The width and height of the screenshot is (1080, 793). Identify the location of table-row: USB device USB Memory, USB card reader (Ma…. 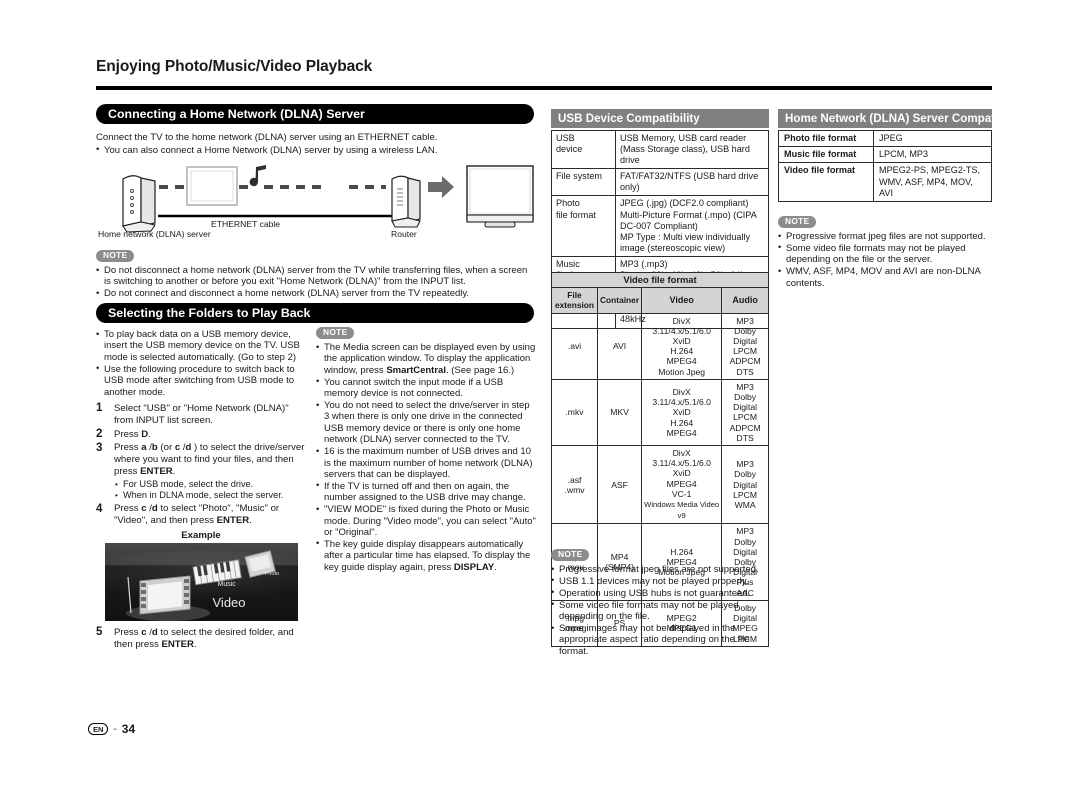
(660, 149).